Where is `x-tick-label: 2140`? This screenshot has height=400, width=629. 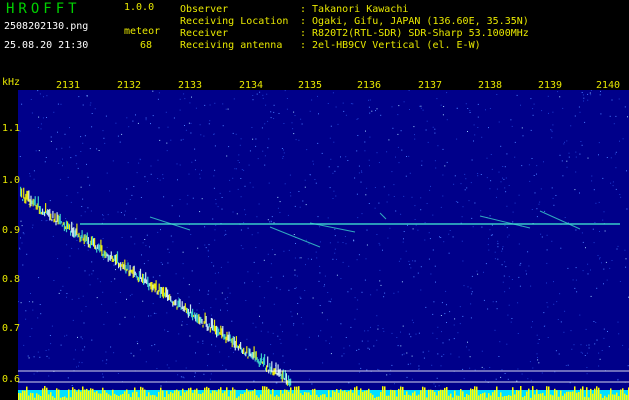 x-tick-label: 2140 is located at coordinates (608, 85).